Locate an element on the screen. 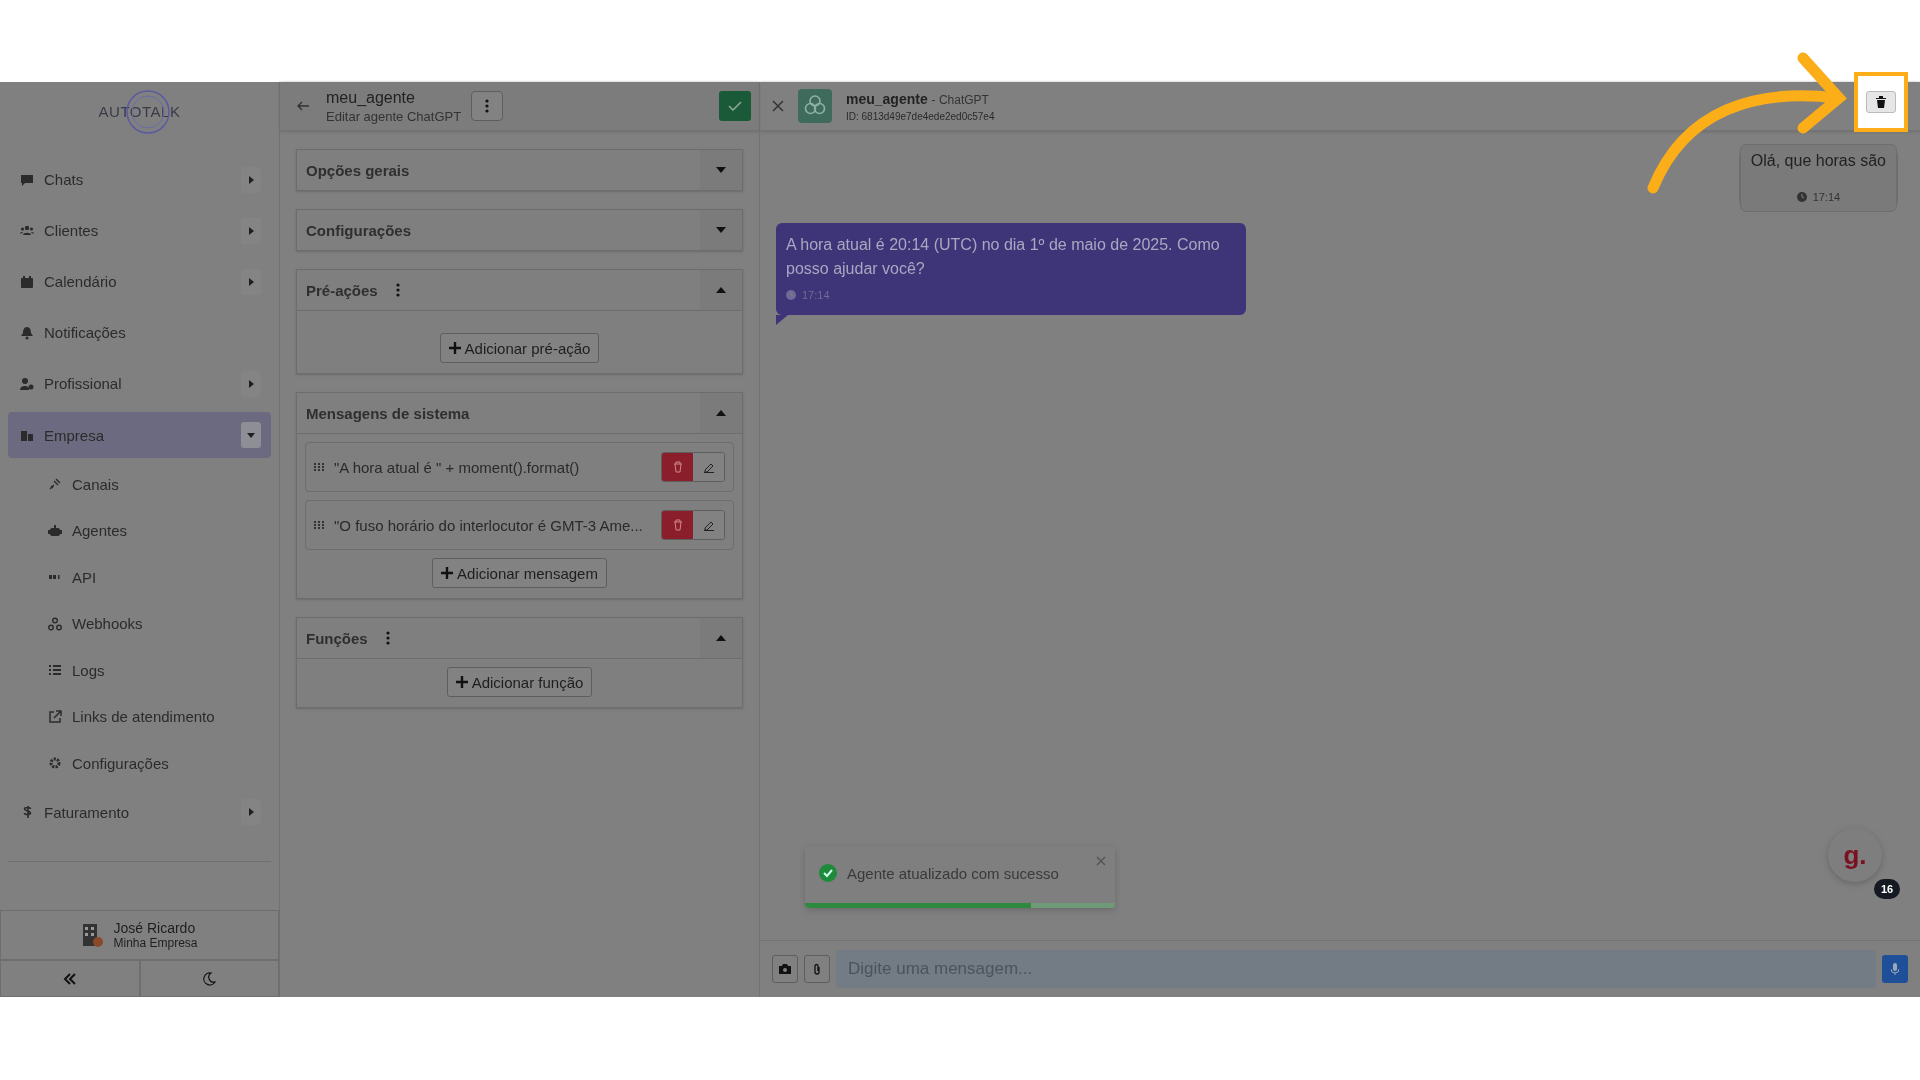  back-arrow-icon is located at coordinates (303, 106).